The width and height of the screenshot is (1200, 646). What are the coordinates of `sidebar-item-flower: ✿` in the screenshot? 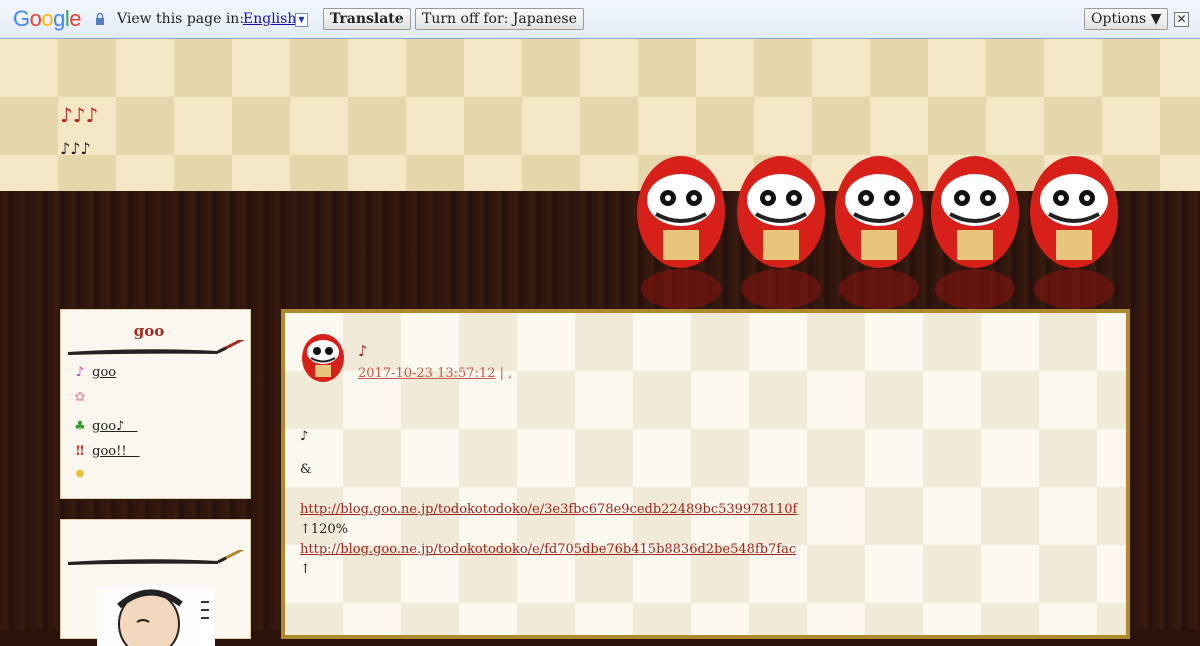 It's located at (80, 399).